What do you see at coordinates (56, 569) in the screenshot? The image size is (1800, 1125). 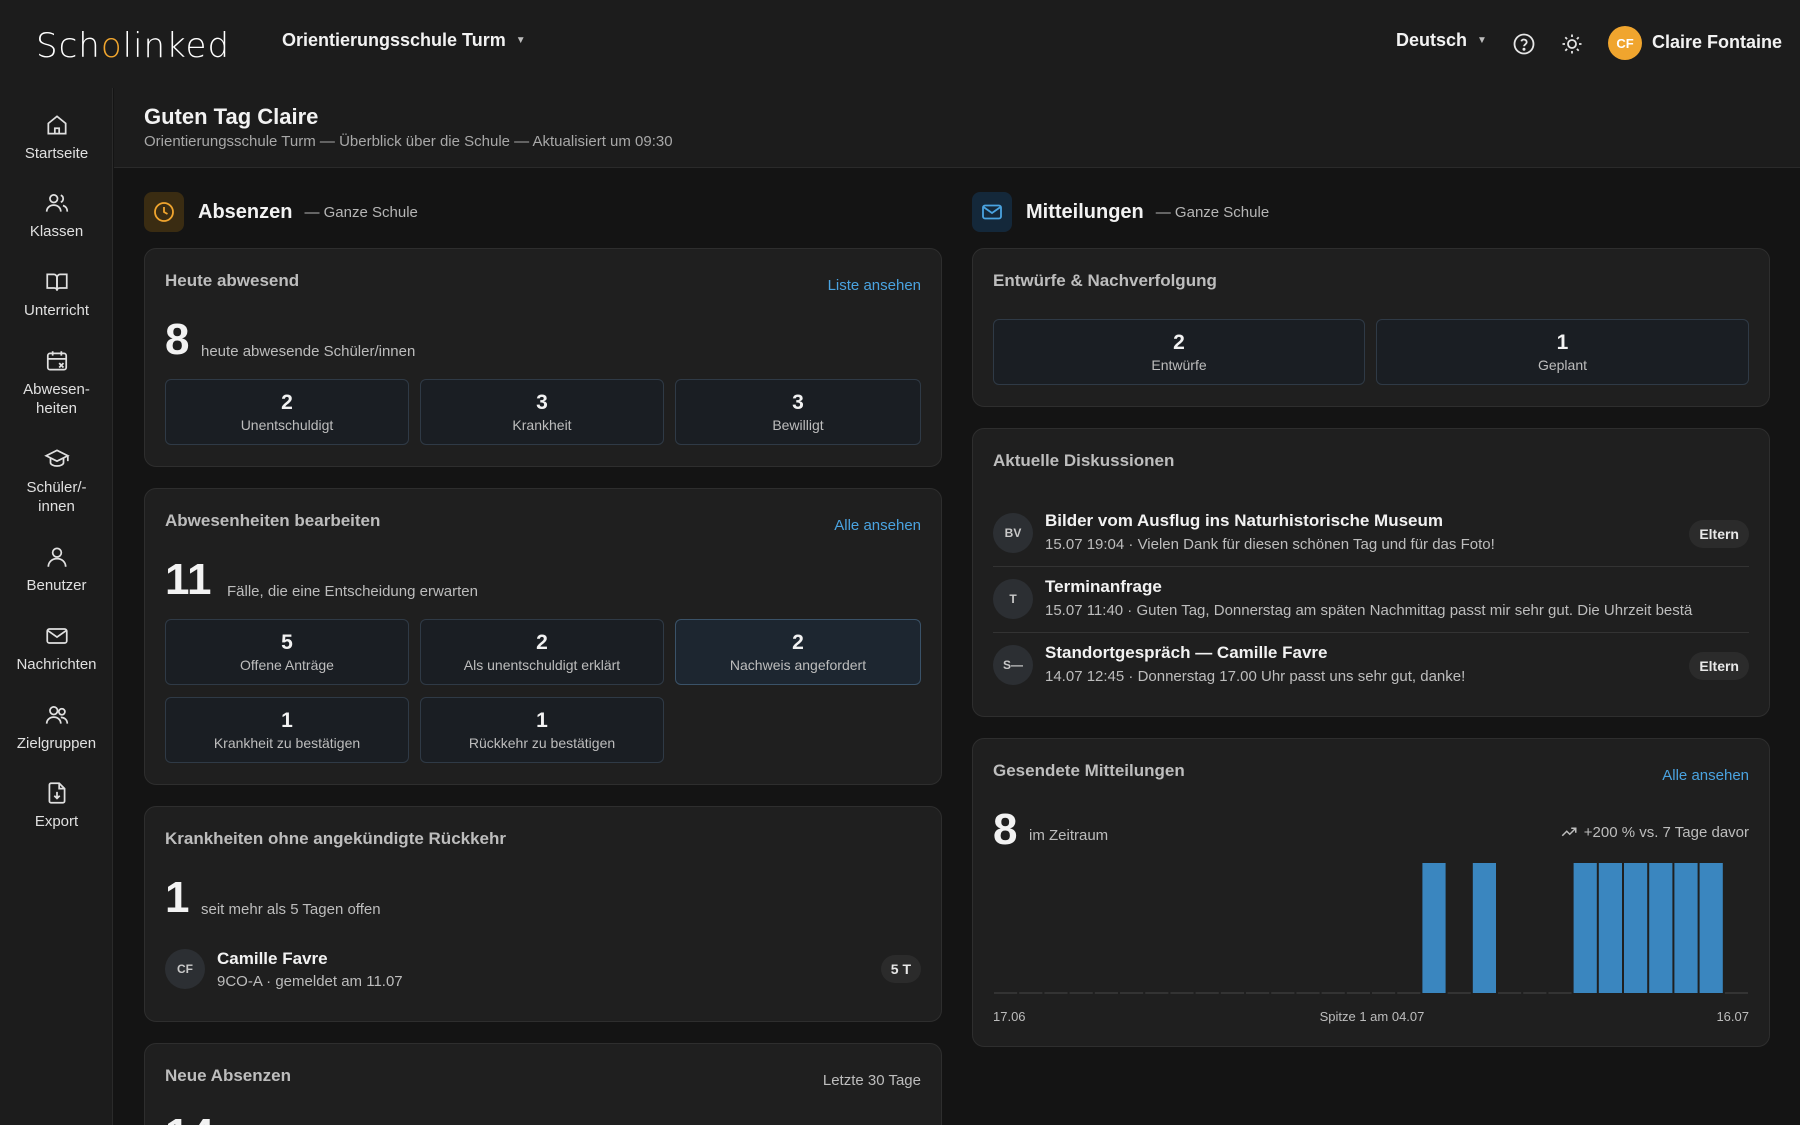 I see `sidebar-item-benutzer: Benutzer` at bounding box center [56, 569].